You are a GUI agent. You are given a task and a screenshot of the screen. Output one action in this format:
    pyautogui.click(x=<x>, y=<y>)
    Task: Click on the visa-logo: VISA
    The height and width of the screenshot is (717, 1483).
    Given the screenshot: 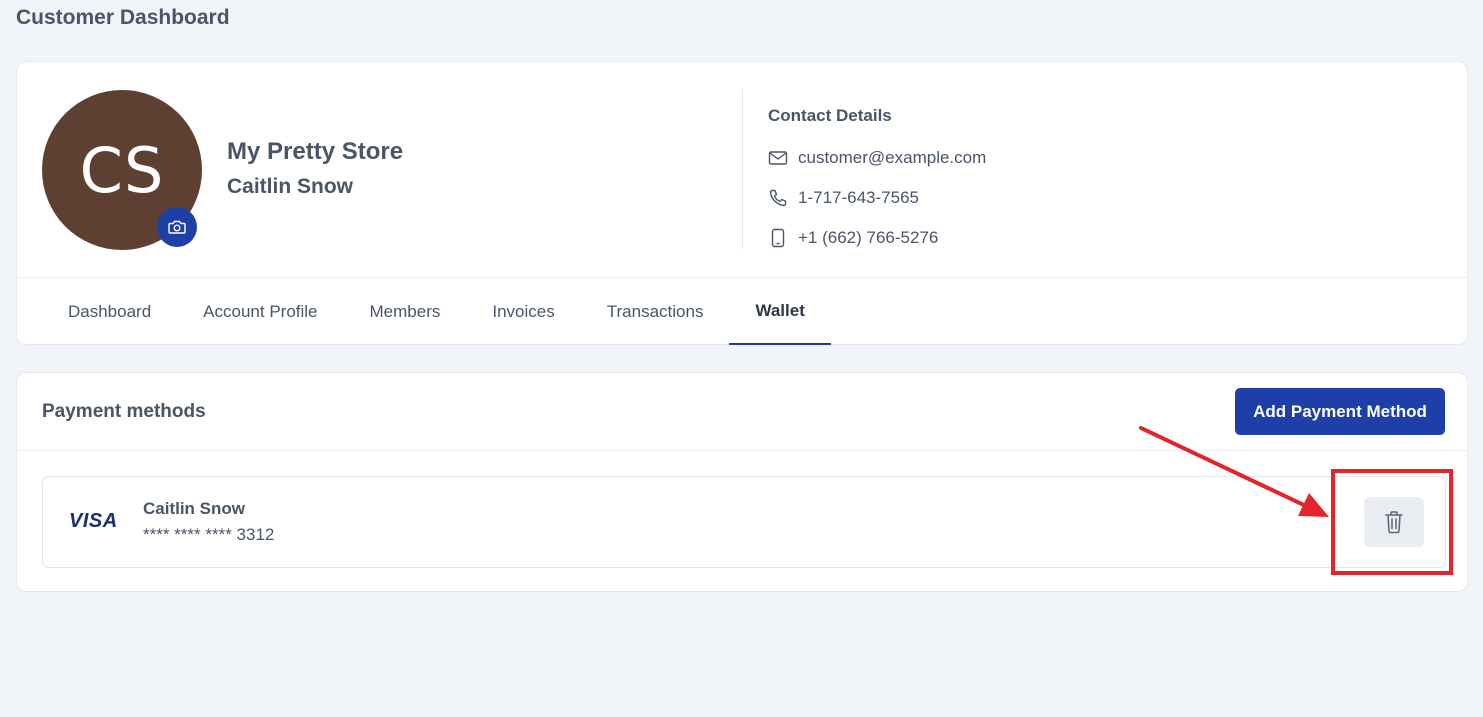 What is the action you would take?
    pyautogui.click(x=93, y=521)
    